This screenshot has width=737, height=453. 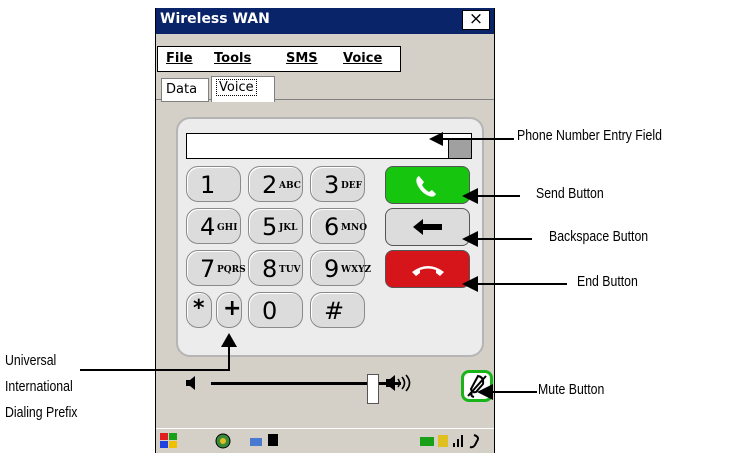 I want to click on key-2-letters: ABC, so click(x=290, y=186).